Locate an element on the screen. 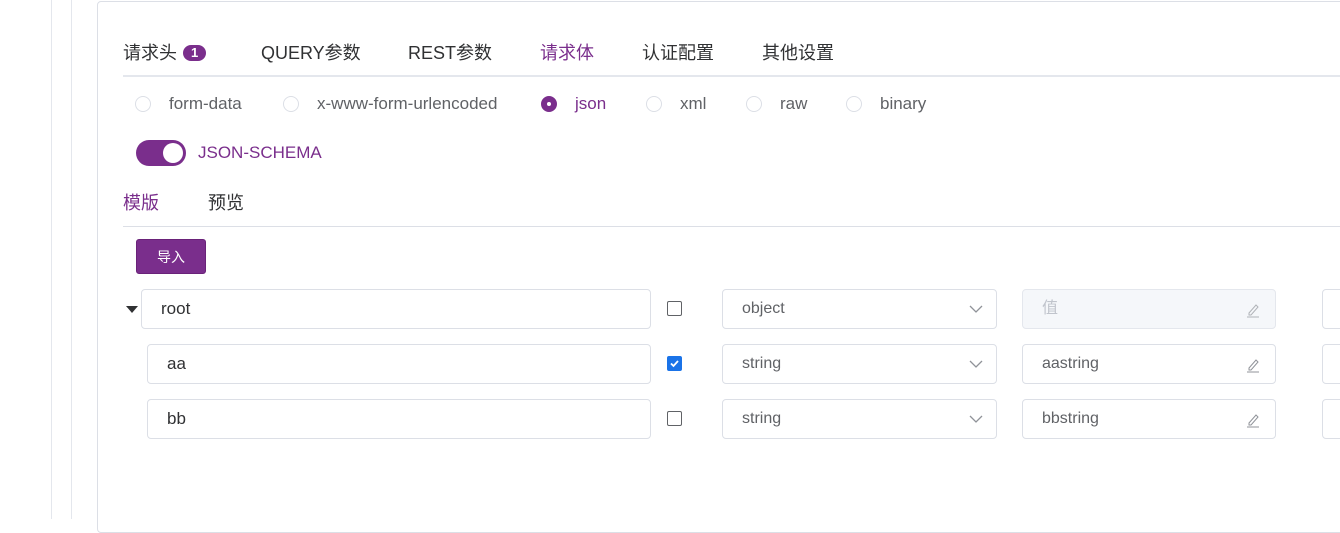 The height and width of the screenshot is (533, 1340). tab-rest-params: REST参数 is located at coordinates (450, 56).